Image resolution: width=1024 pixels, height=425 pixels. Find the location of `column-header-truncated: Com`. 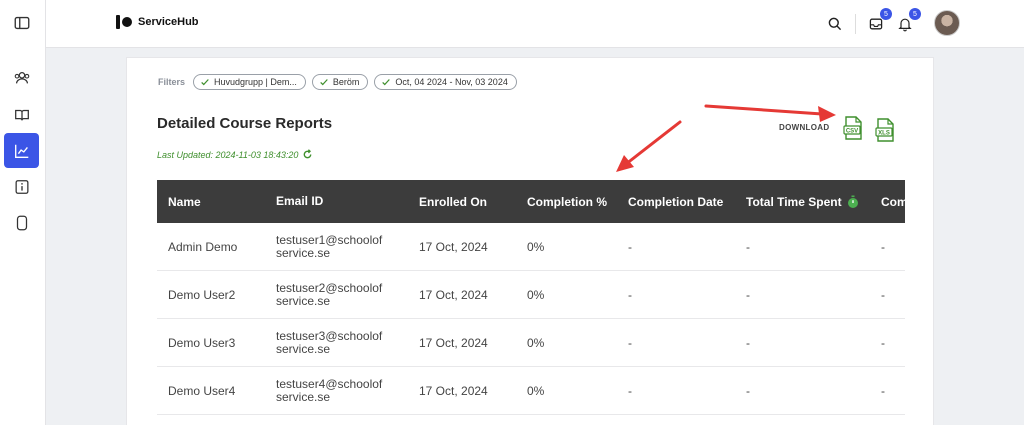

column-header-truncated: Com is located at coordinates (887, 202).